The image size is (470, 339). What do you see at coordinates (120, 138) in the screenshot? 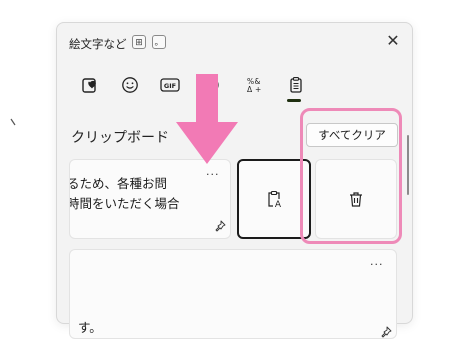
I see `section-title: クリップボード` at bounding box center [120, 138].